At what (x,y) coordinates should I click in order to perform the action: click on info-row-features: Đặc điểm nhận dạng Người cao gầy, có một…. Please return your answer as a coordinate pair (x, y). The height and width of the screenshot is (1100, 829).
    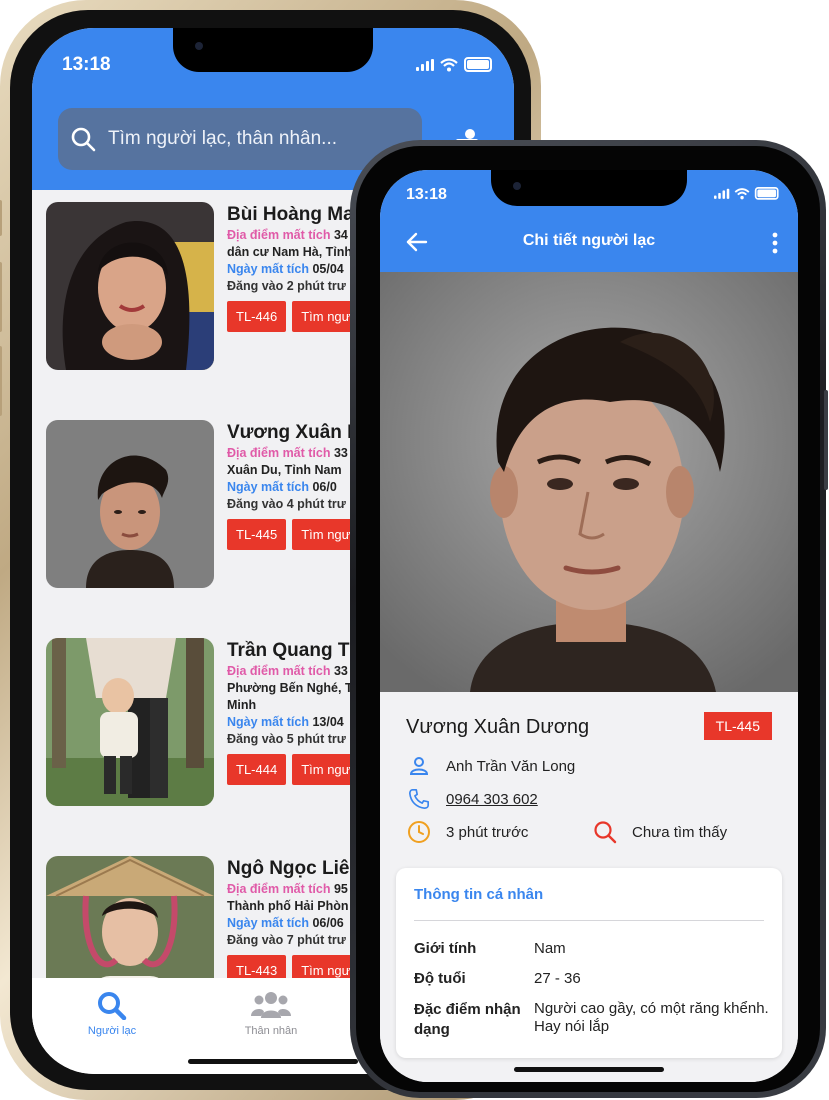
    Looking at the image, I should click on (592, 1020).